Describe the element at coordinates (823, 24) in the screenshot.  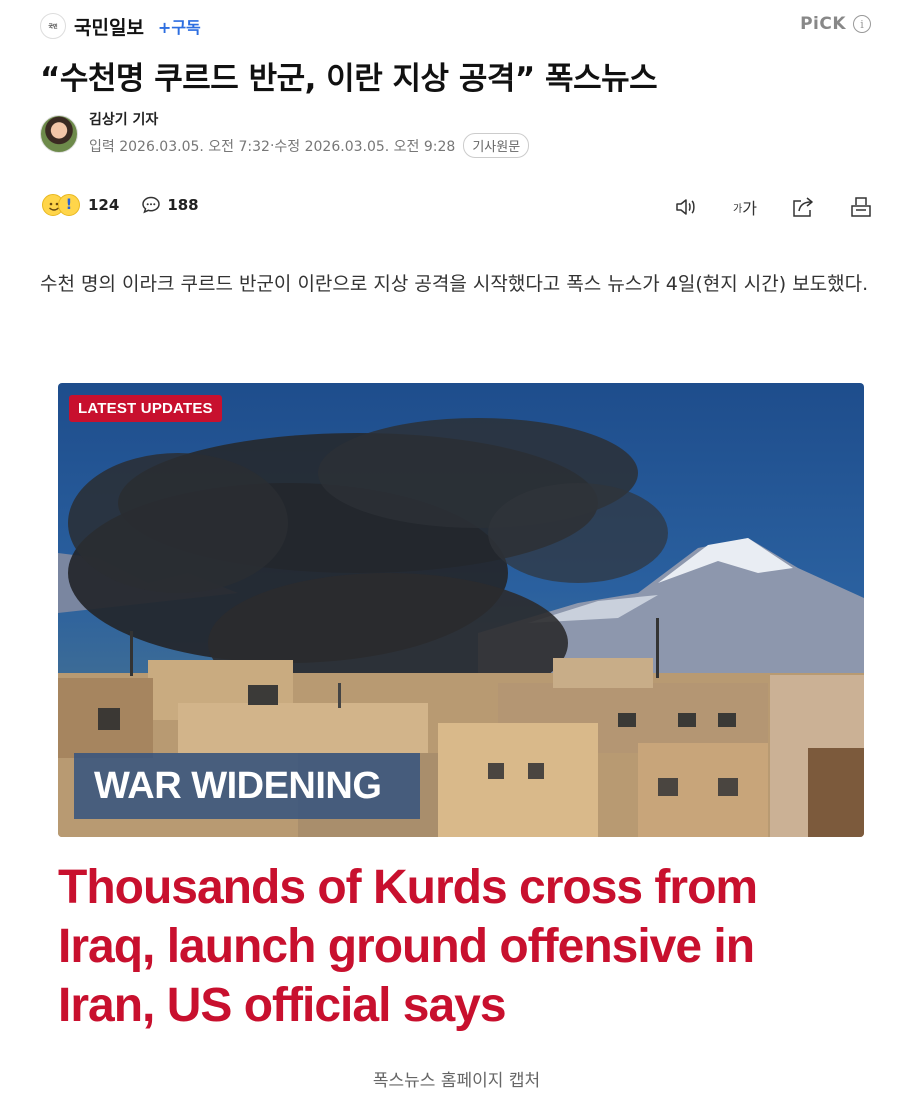
I see `pick-label: PiCK` at that location.